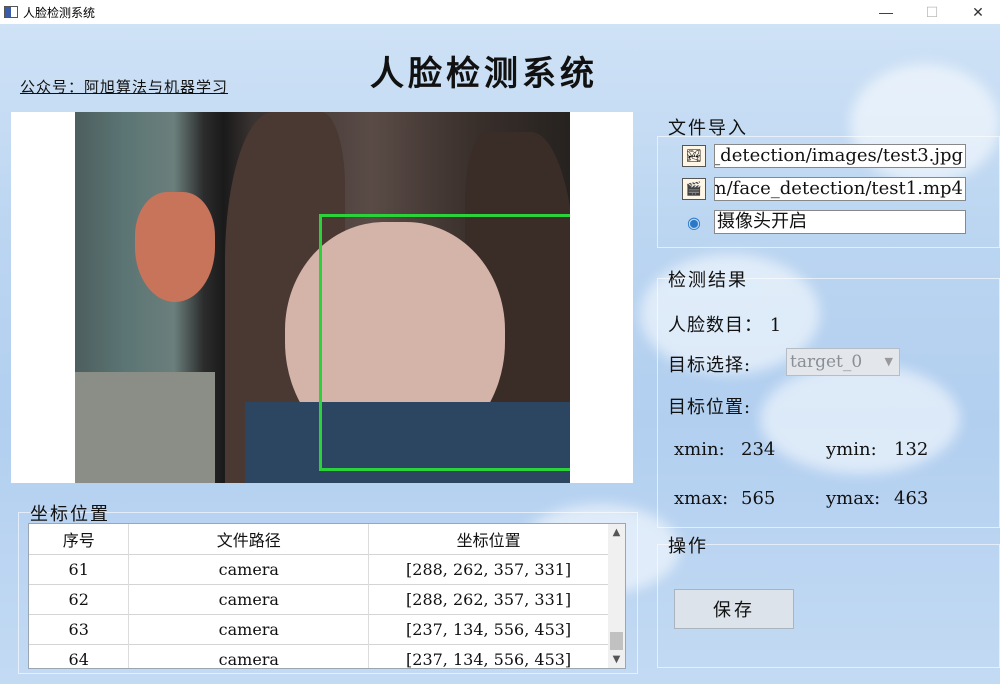 This screenshot has height=684, width=1000. I want to click on table-row: 63 camera [237, 134, 556, 453], so click(319, 628).